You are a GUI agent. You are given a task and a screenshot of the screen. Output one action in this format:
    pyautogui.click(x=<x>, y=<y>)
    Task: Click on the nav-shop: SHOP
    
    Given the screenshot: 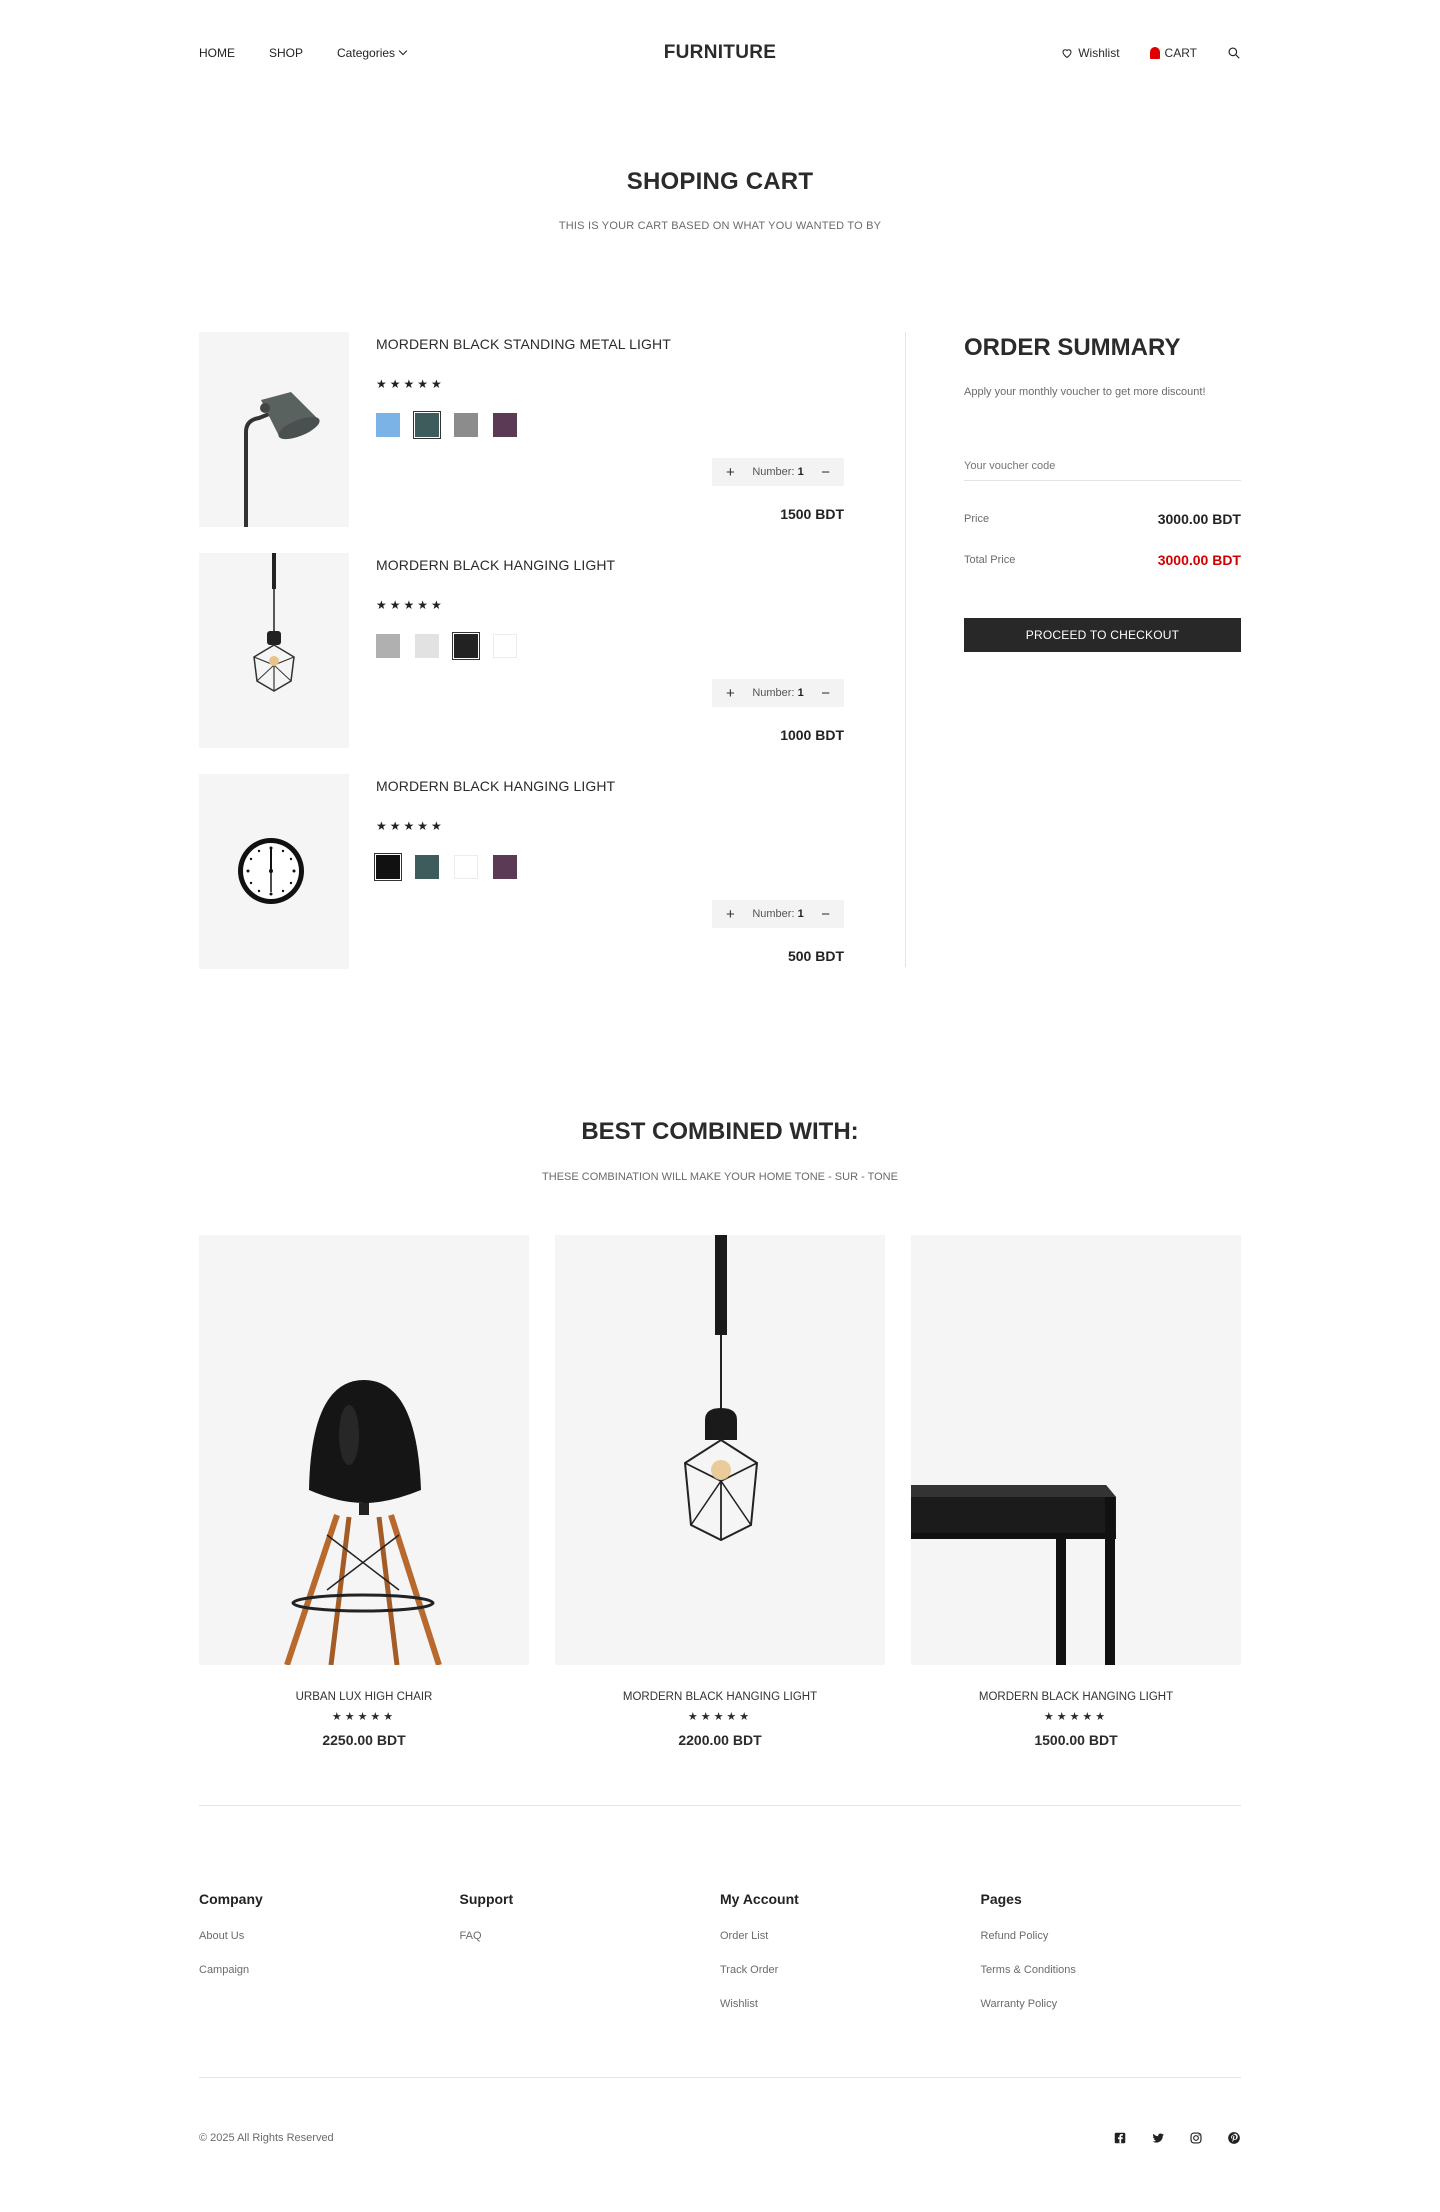 What is the action you would take?
    pyautogui.click(x=286, y=53)
    